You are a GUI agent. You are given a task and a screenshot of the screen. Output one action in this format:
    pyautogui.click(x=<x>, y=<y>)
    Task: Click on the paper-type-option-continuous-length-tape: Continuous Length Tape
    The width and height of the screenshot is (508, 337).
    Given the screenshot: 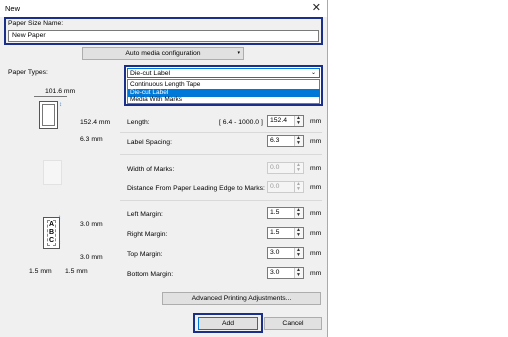 What is the action you would take?
    pyautogui.click(x=224, y=85)
    